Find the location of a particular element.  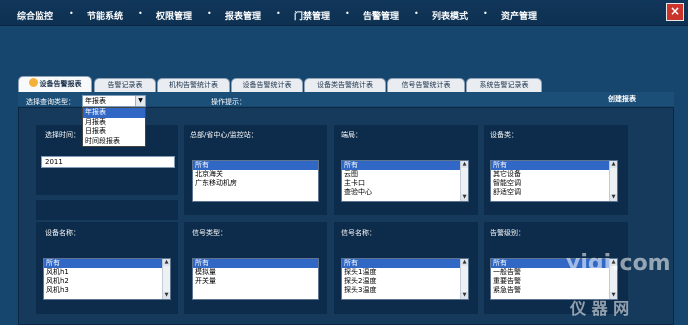

list-item: 舒适空调 is located at coordinates (554, 192).